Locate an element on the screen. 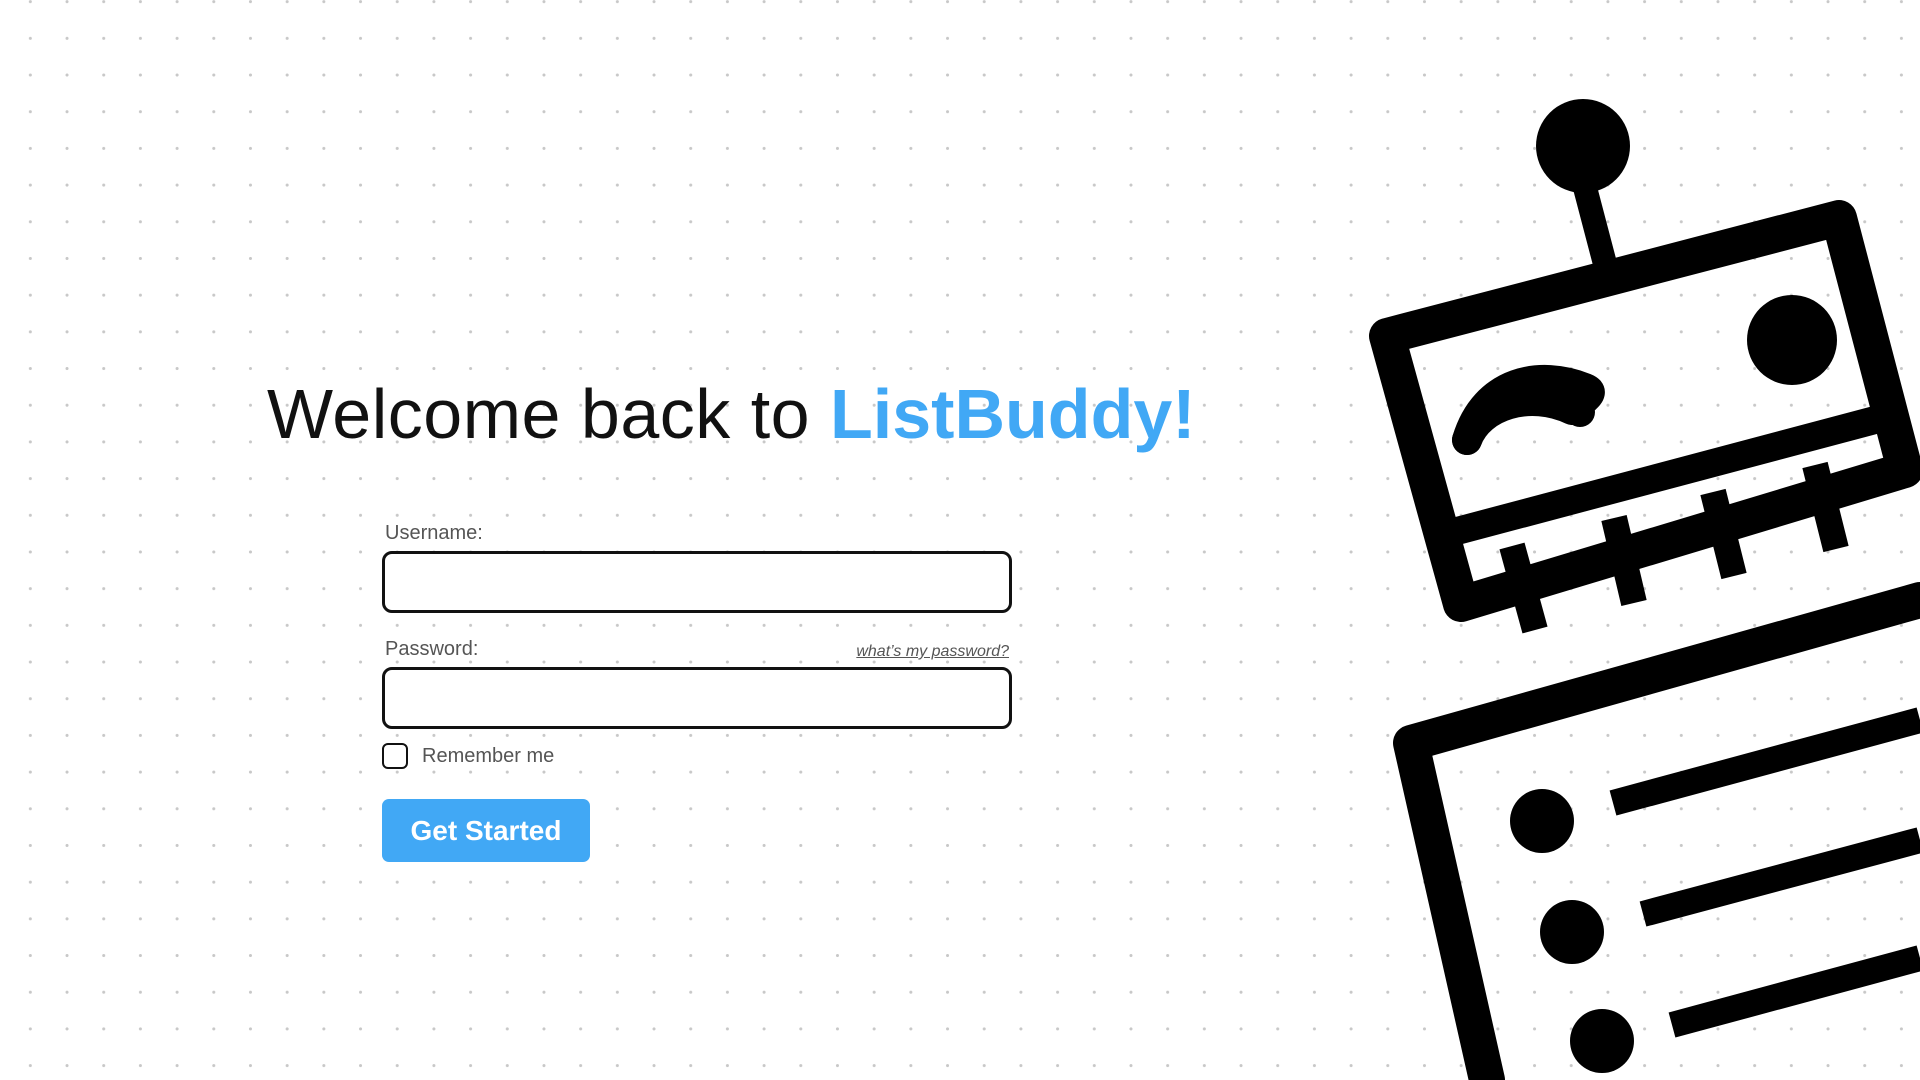 The image size is (1920, 1080). password-input is located at coordinates (697, 698).